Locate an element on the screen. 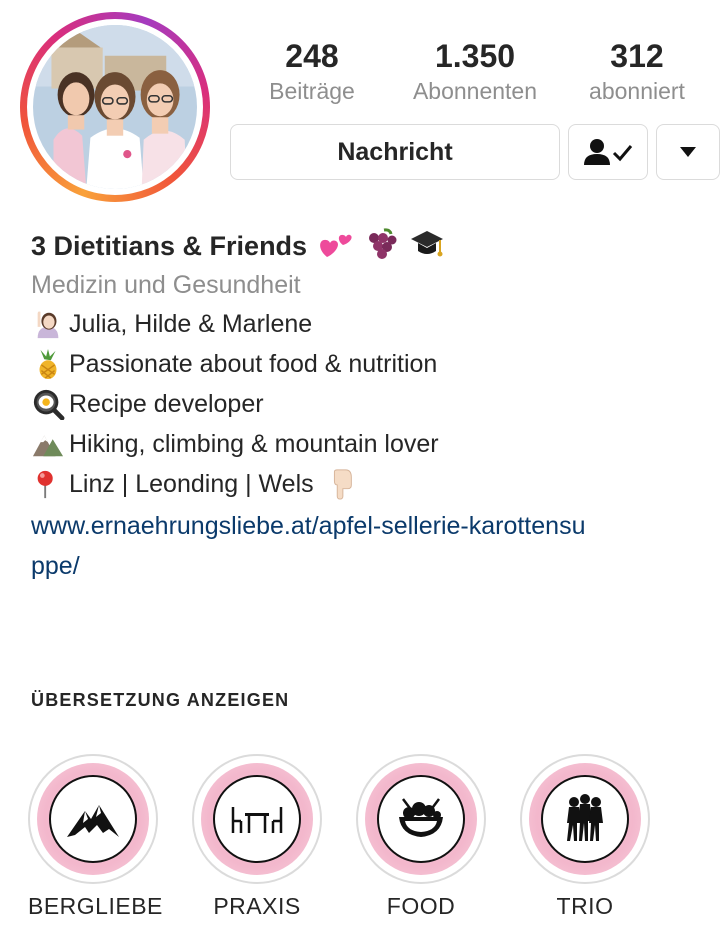 Image resolution: width=728 pixels, height=929 pixels. highlight-label: PRAXIS is located at coordinates (257, 906).